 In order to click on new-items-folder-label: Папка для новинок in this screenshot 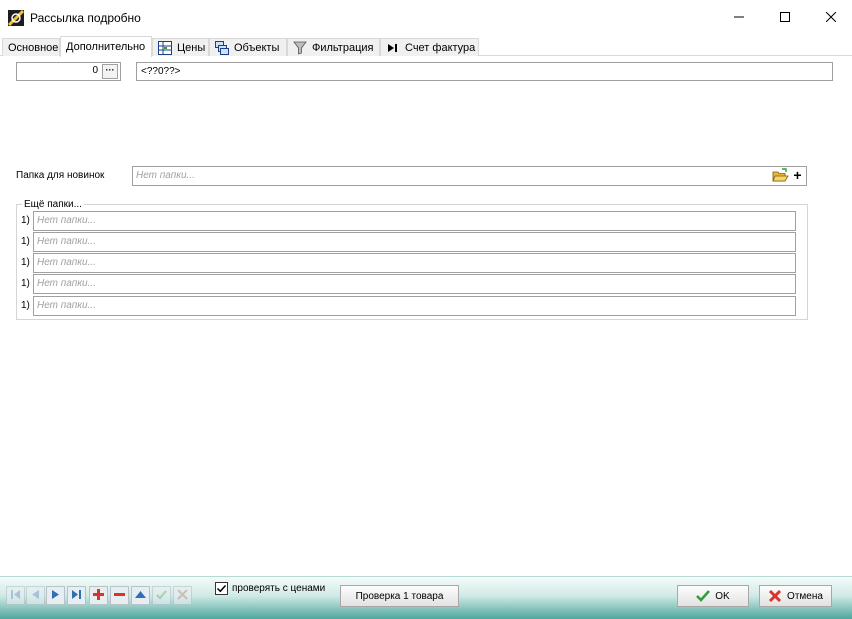, I will do `click(60, 175)`.